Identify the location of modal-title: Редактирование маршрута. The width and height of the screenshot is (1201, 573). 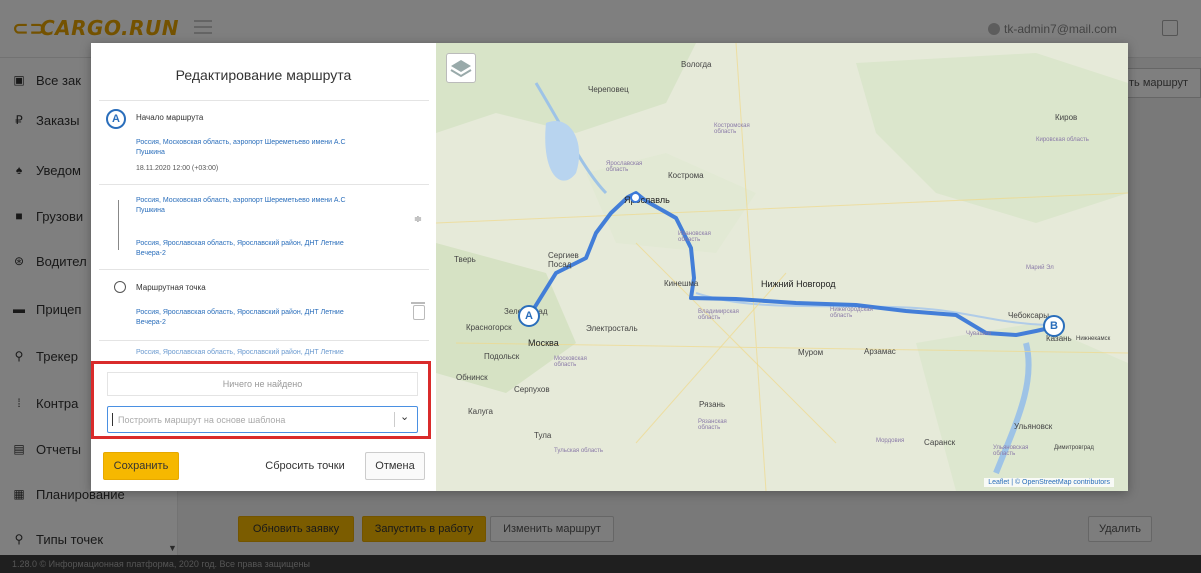
(263, 75).